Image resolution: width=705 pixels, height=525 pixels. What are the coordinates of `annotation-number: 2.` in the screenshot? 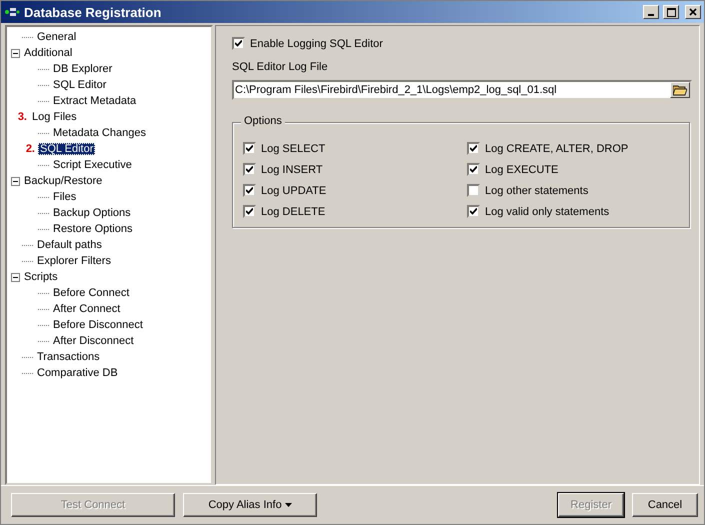 It's located at (29, 149).